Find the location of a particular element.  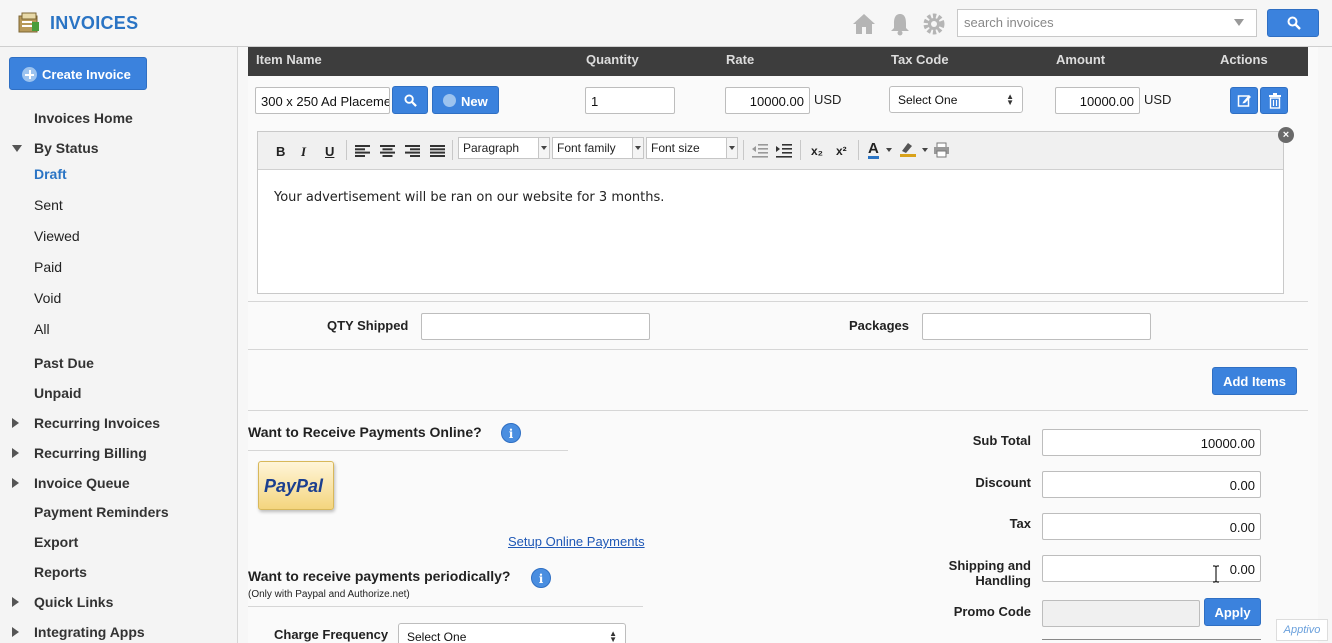

indent-icon is located at coordinates (784, 151).